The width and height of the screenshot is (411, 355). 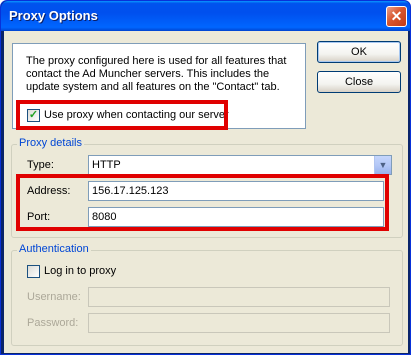 I want to click on port-field: 8080, so click(x=236, y=217).